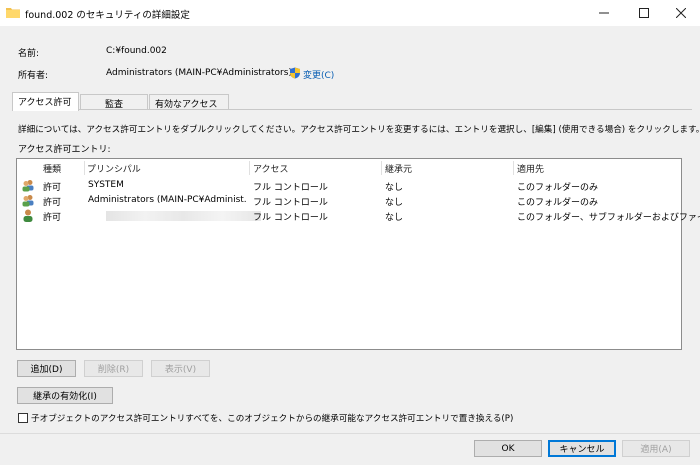 The image size is (700, 465). Describe the element at coordinates (530, 169) in the screenshot. I see `column-header-applies-to: 適用先` at that location.